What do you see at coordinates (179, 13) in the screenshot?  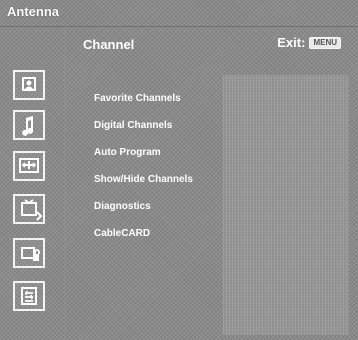 I see `top-bar: Antenna` at bounding box center [179, 13].